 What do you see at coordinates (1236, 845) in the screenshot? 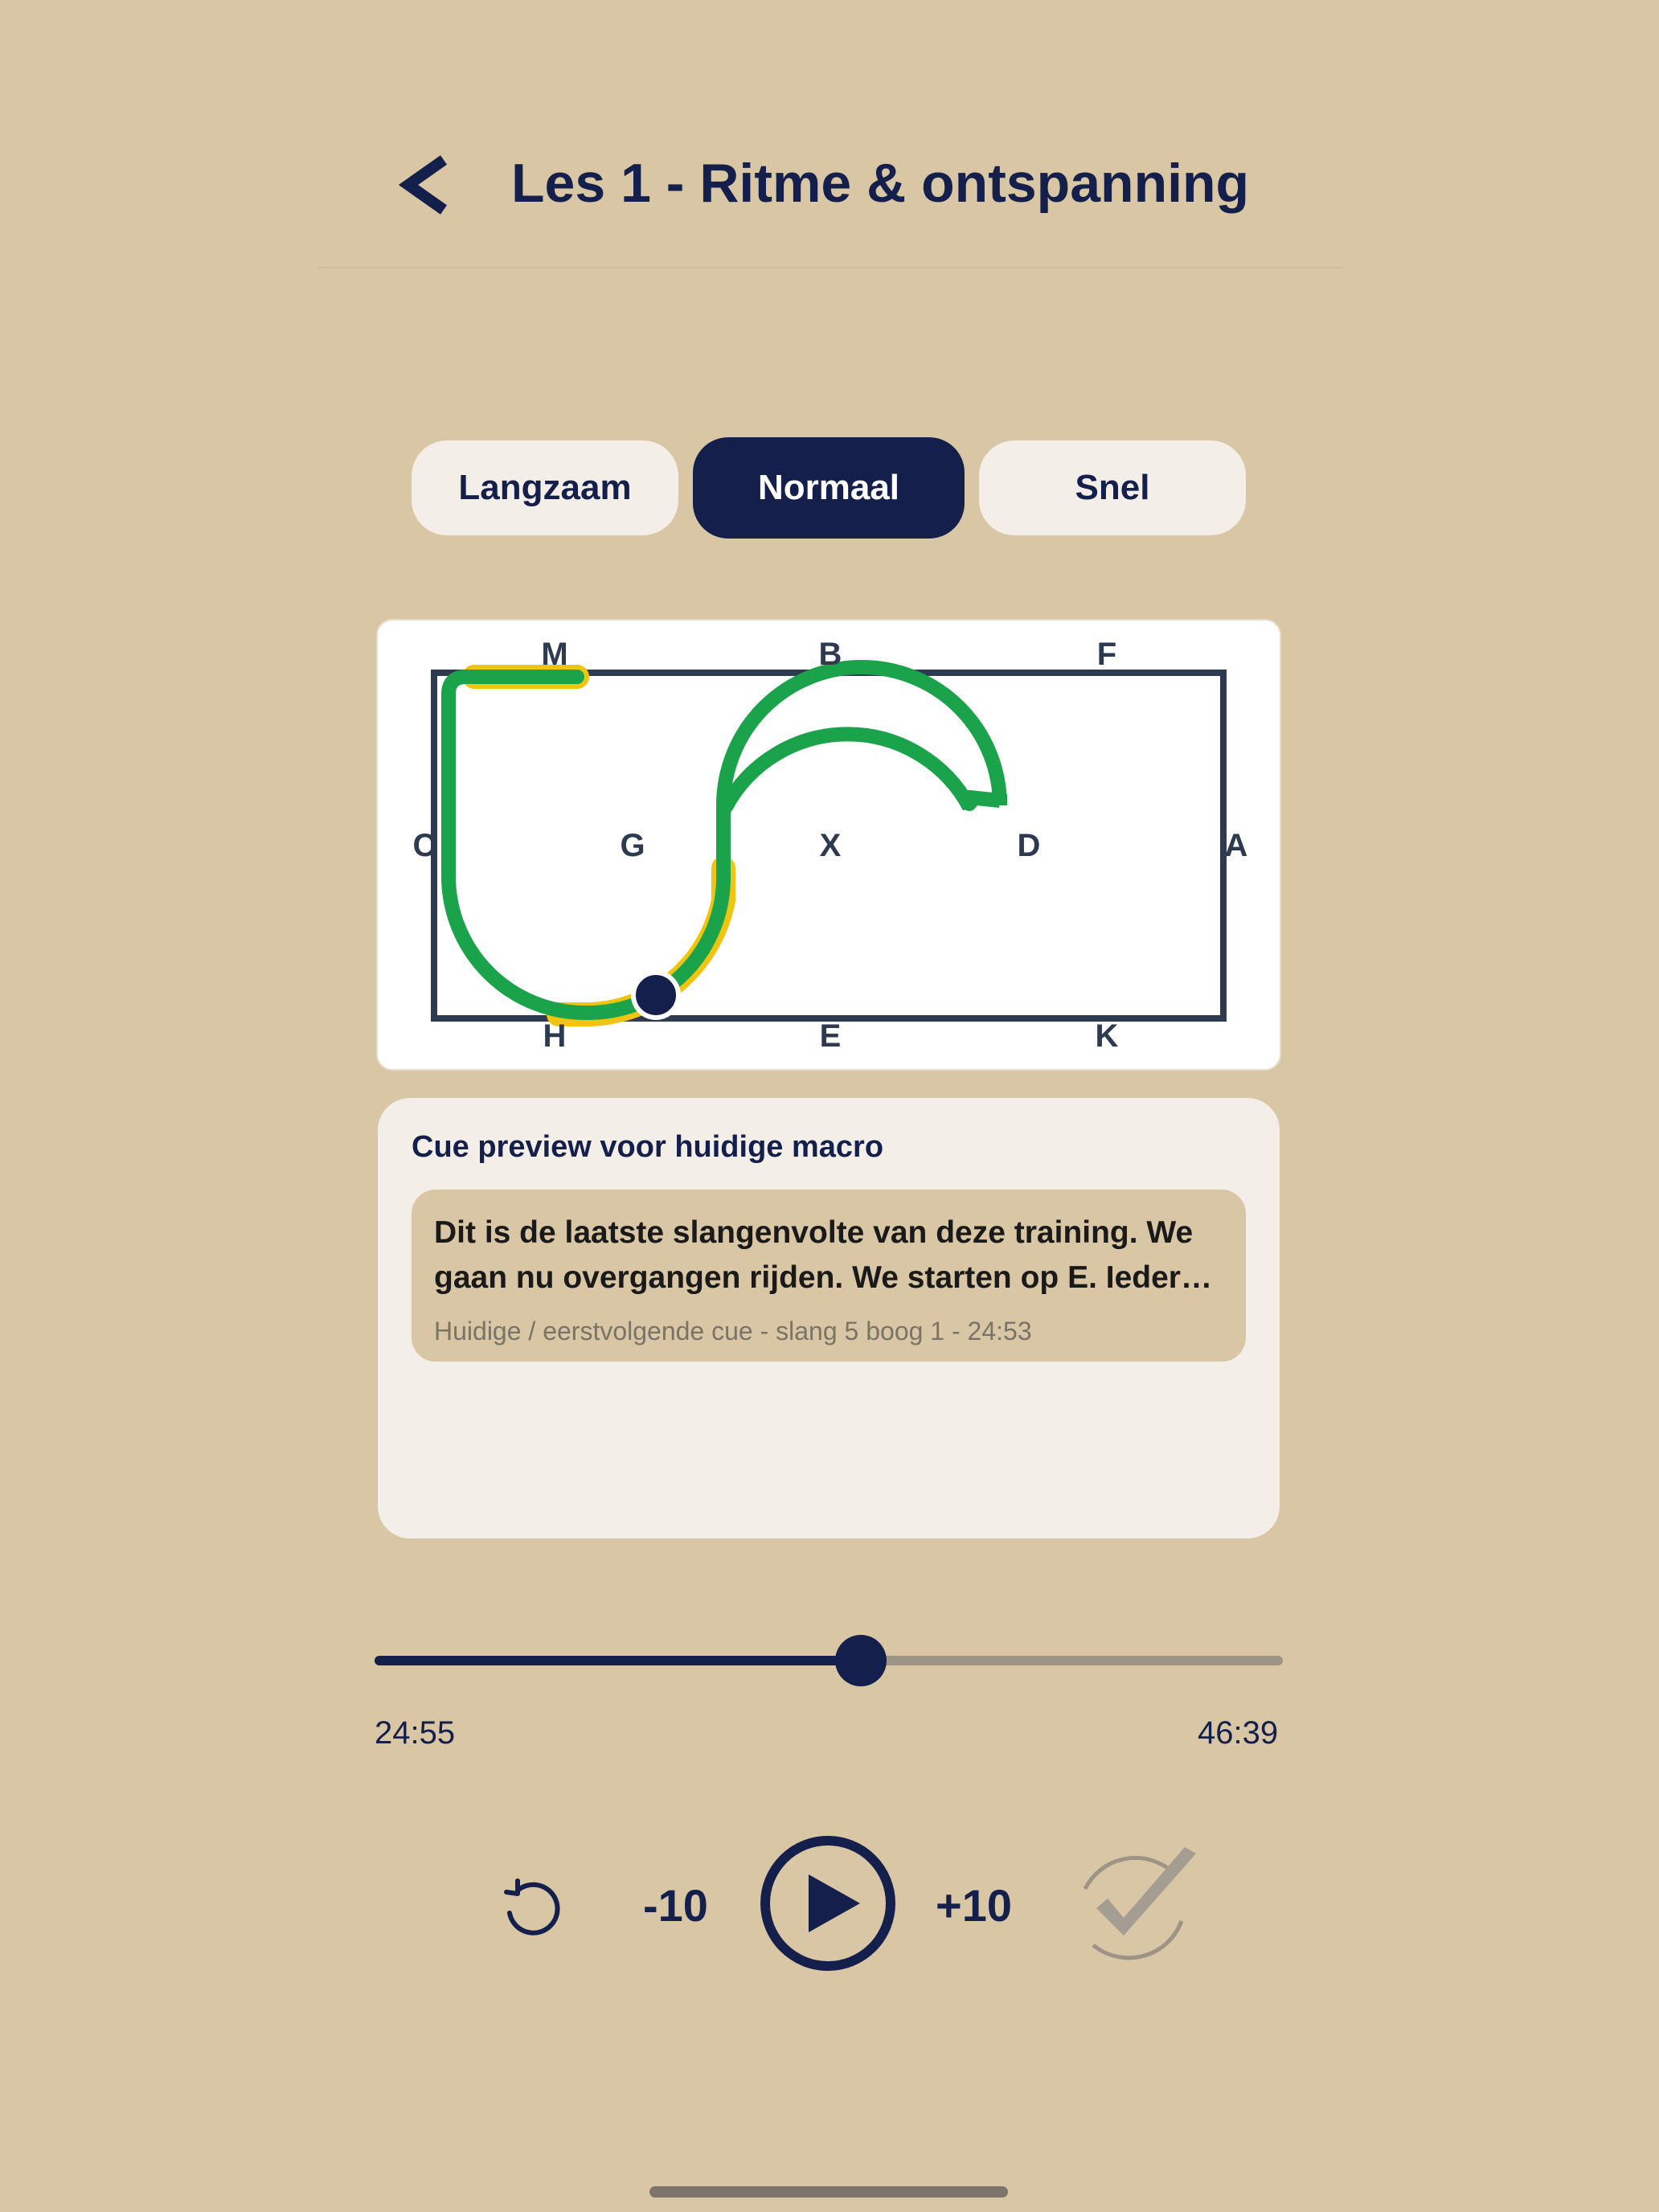
I see `arena-letter-a: A` at bounding box center [1236, 845].